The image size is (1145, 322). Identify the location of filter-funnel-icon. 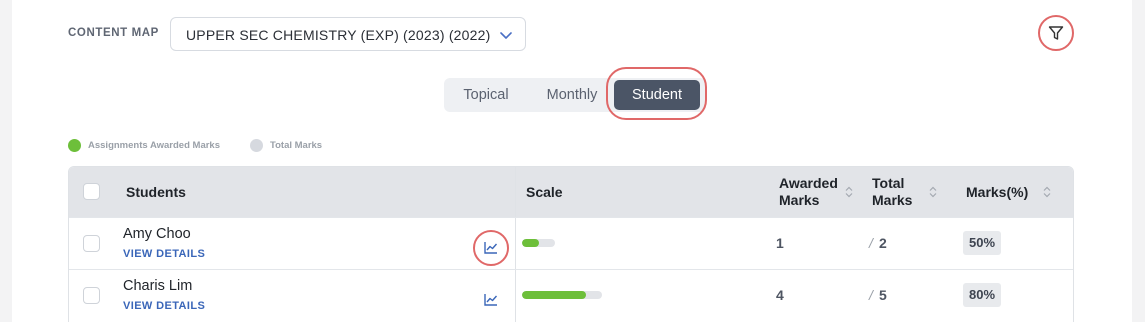
(1056, 33).